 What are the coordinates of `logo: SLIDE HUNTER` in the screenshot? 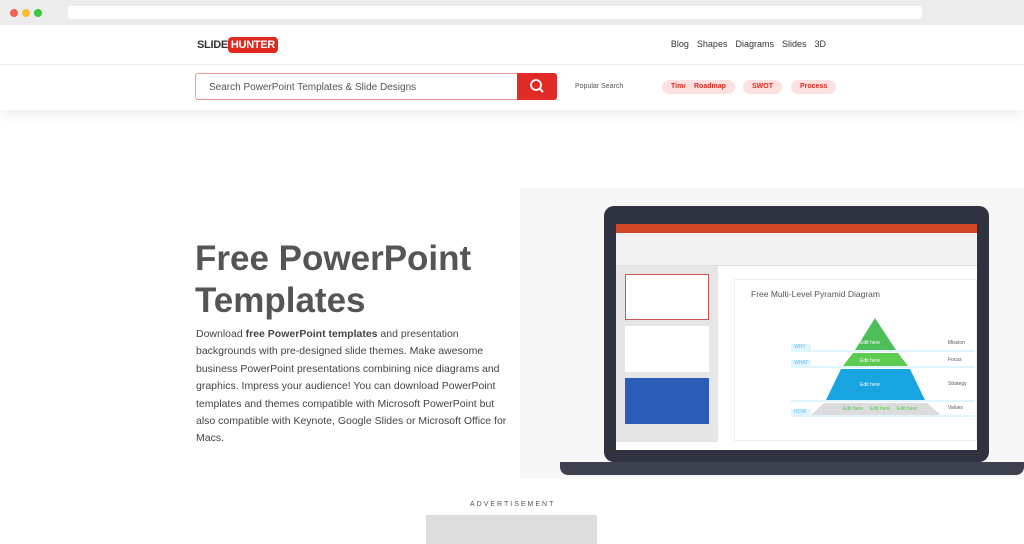 It's located at (237, 45).